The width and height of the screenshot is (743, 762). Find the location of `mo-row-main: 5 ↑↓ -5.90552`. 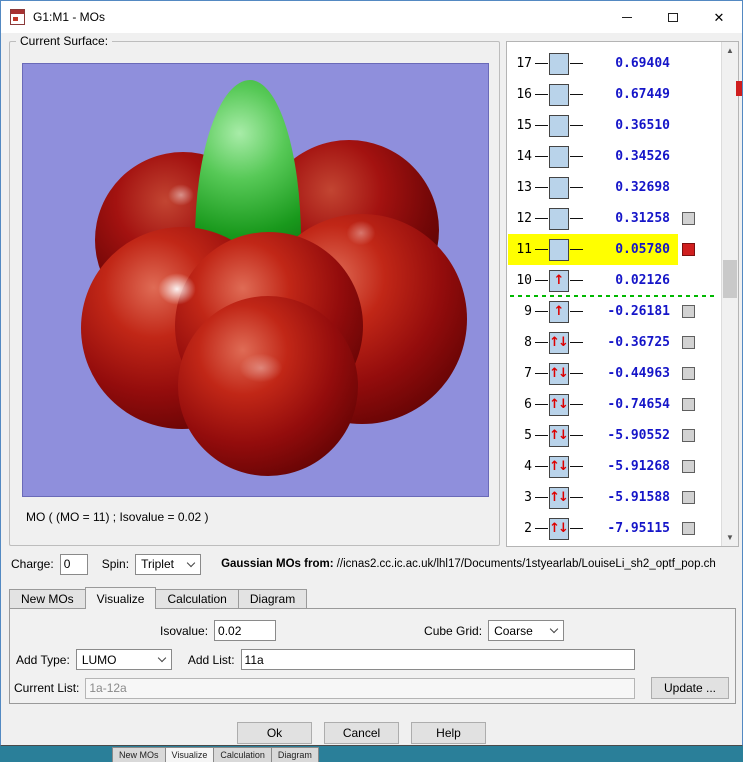

mo-row-main: 5 ↑↓ -5.90552 is located at coordinates (593, 435).